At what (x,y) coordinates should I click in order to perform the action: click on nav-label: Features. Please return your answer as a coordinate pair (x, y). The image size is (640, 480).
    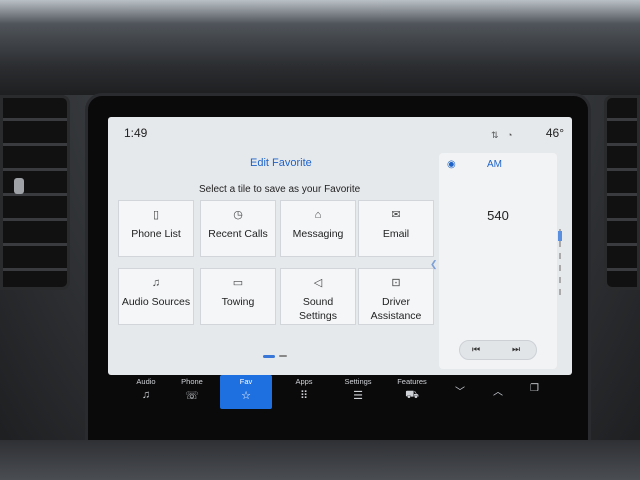
    Looking at the image, I should click on (412, 381).